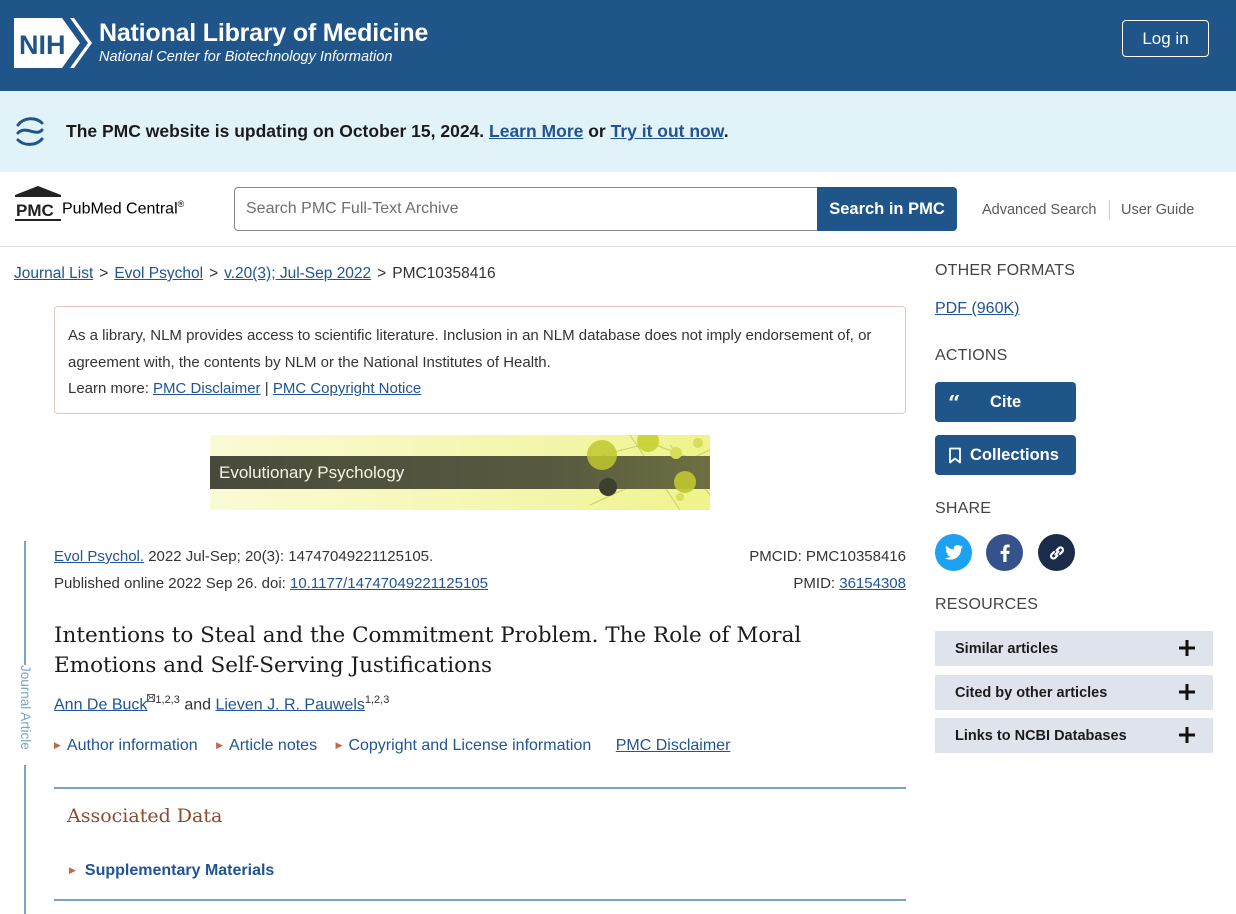 The width and height of the screenshot is (1236, 914). What do you see at coordinates (158, 273) in the screenshot?
I see `breadcrumb-journal: Evol Psychol` at bounding box center [158, 273].